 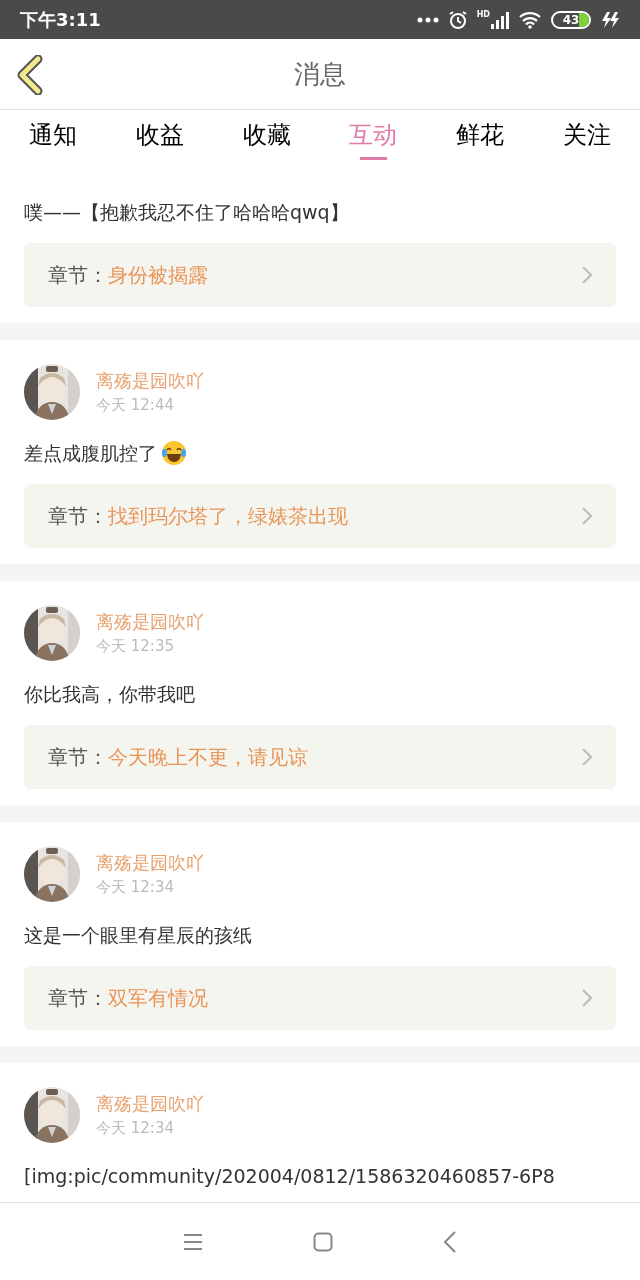 What do you see at coordinates (228, 516) in the screenshot?
I see `chapter-title: 找到玛尔塔了，绿婊茶出现` at bounding box center [228, 516].